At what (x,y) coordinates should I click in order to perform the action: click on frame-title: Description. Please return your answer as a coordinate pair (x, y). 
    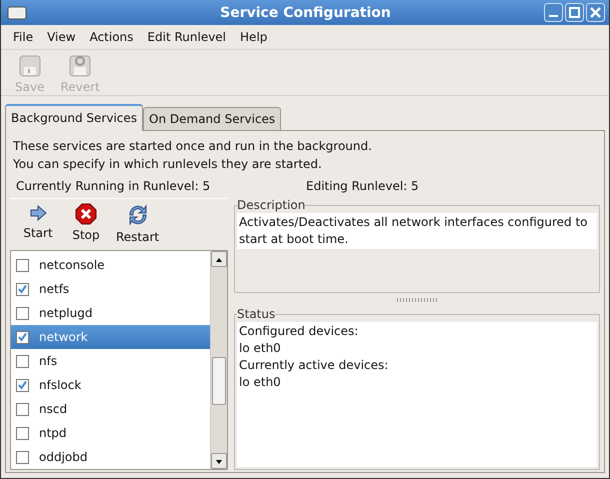
    Looking at the image, I should click on (271, 205).